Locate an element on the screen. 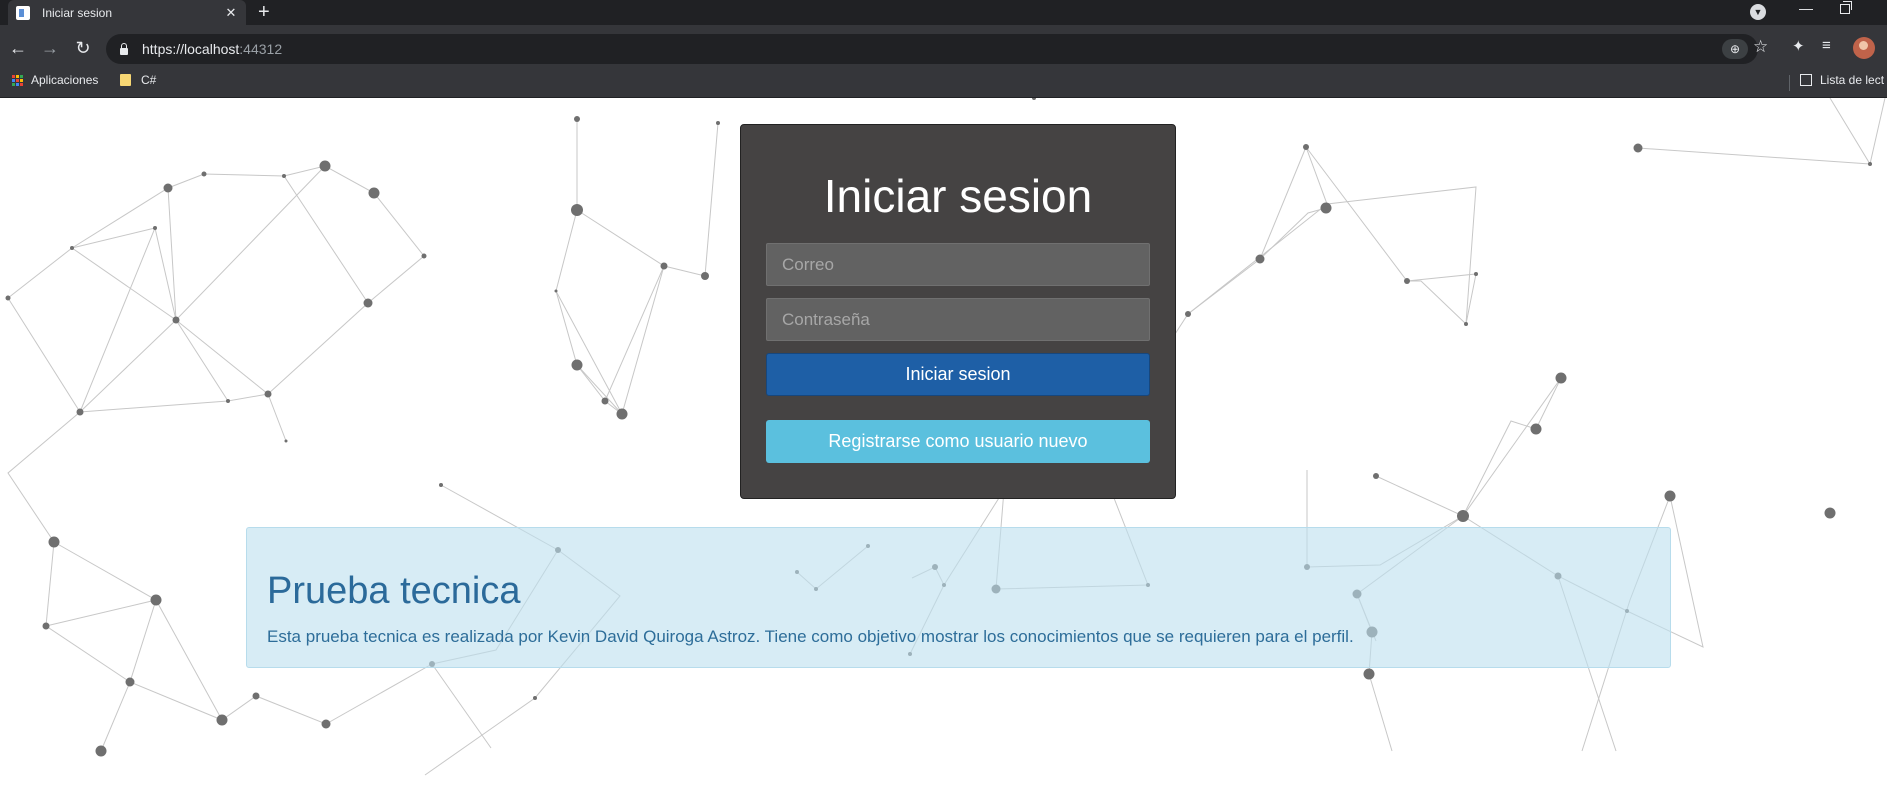 The image size is (1887, 786). new-tab-button: + is located at coordinates (264, 12).